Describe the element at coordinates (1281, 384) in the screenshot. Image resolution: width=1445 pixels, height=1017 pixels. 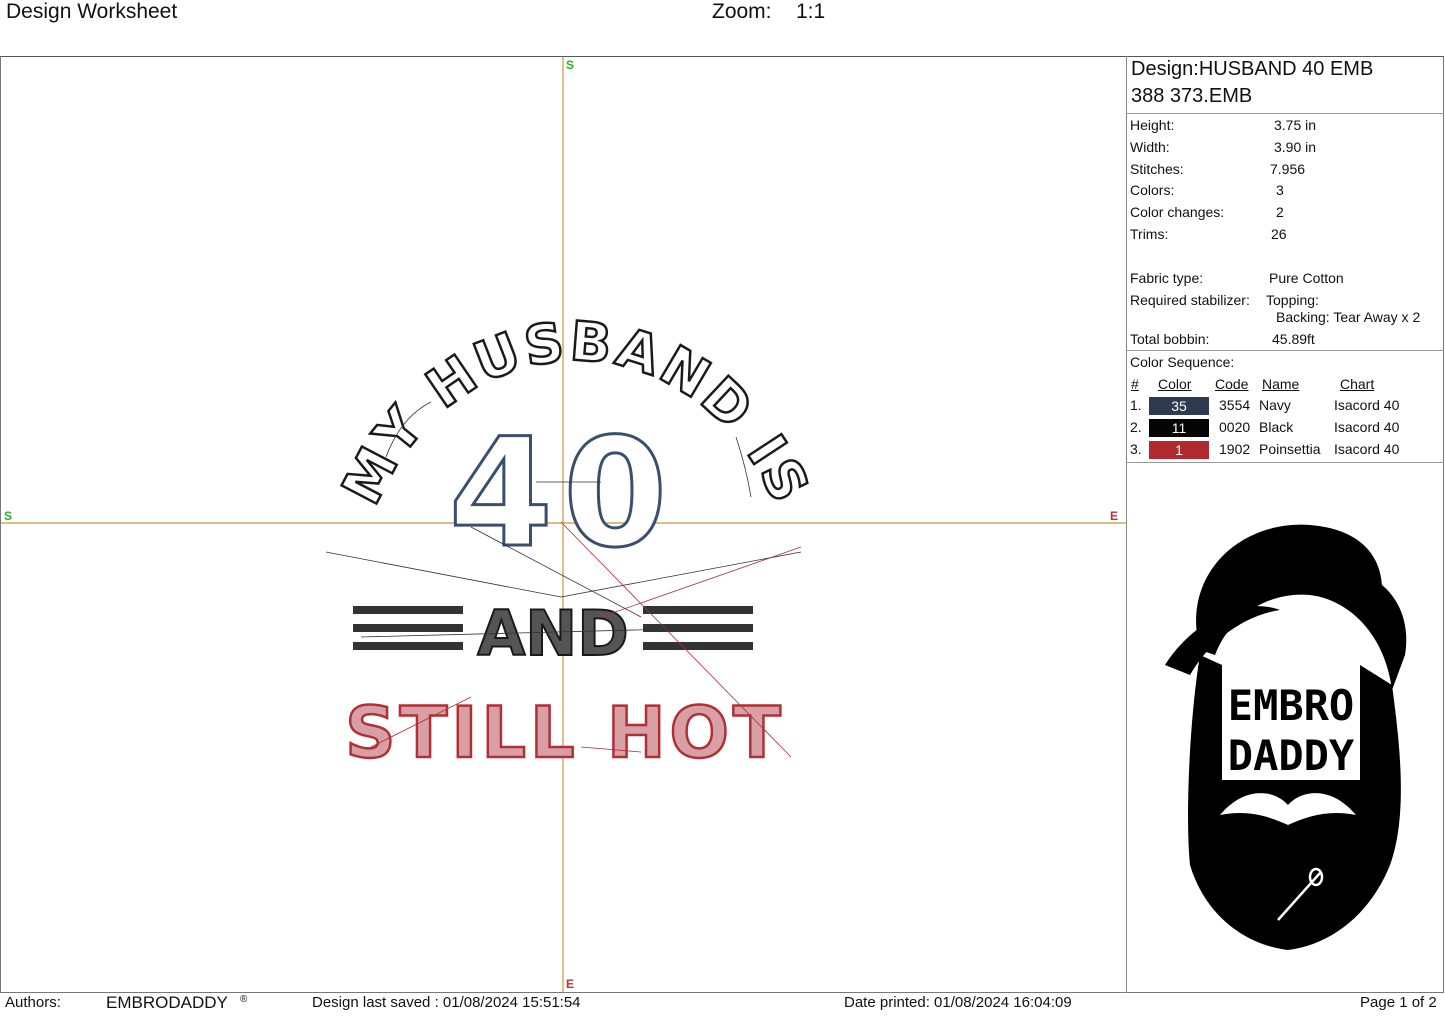
I see `col-name: Name` at that location.